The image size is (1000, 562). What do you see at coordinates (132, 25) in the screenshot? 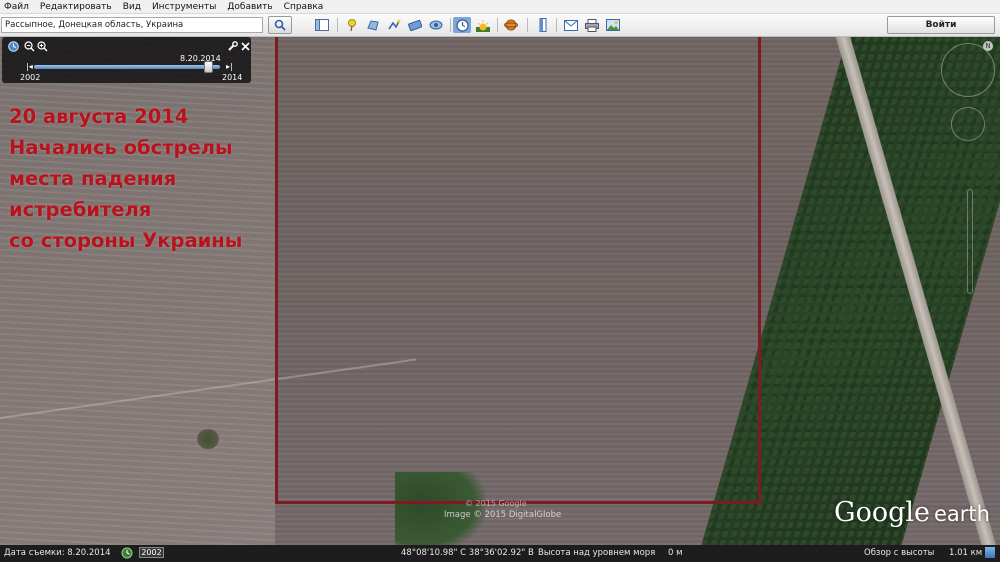
I see `search-input` at bounding box center [132, 25].